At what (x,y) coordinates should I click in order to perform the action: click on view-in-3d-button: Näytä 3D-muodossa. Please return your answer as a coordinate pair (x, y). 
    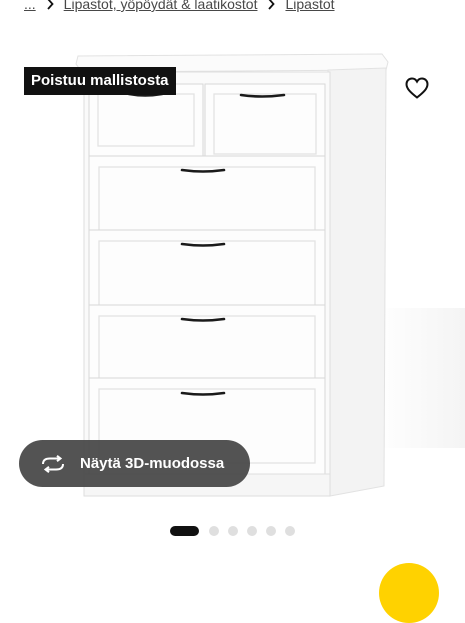
    Looking at the image, I should click on (134, 463).